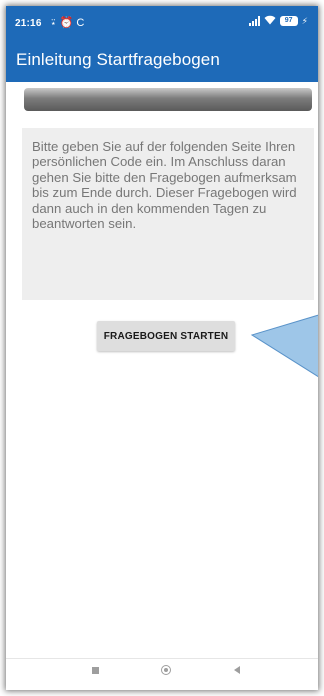  I want to click on home-icon, so click(166, 670).